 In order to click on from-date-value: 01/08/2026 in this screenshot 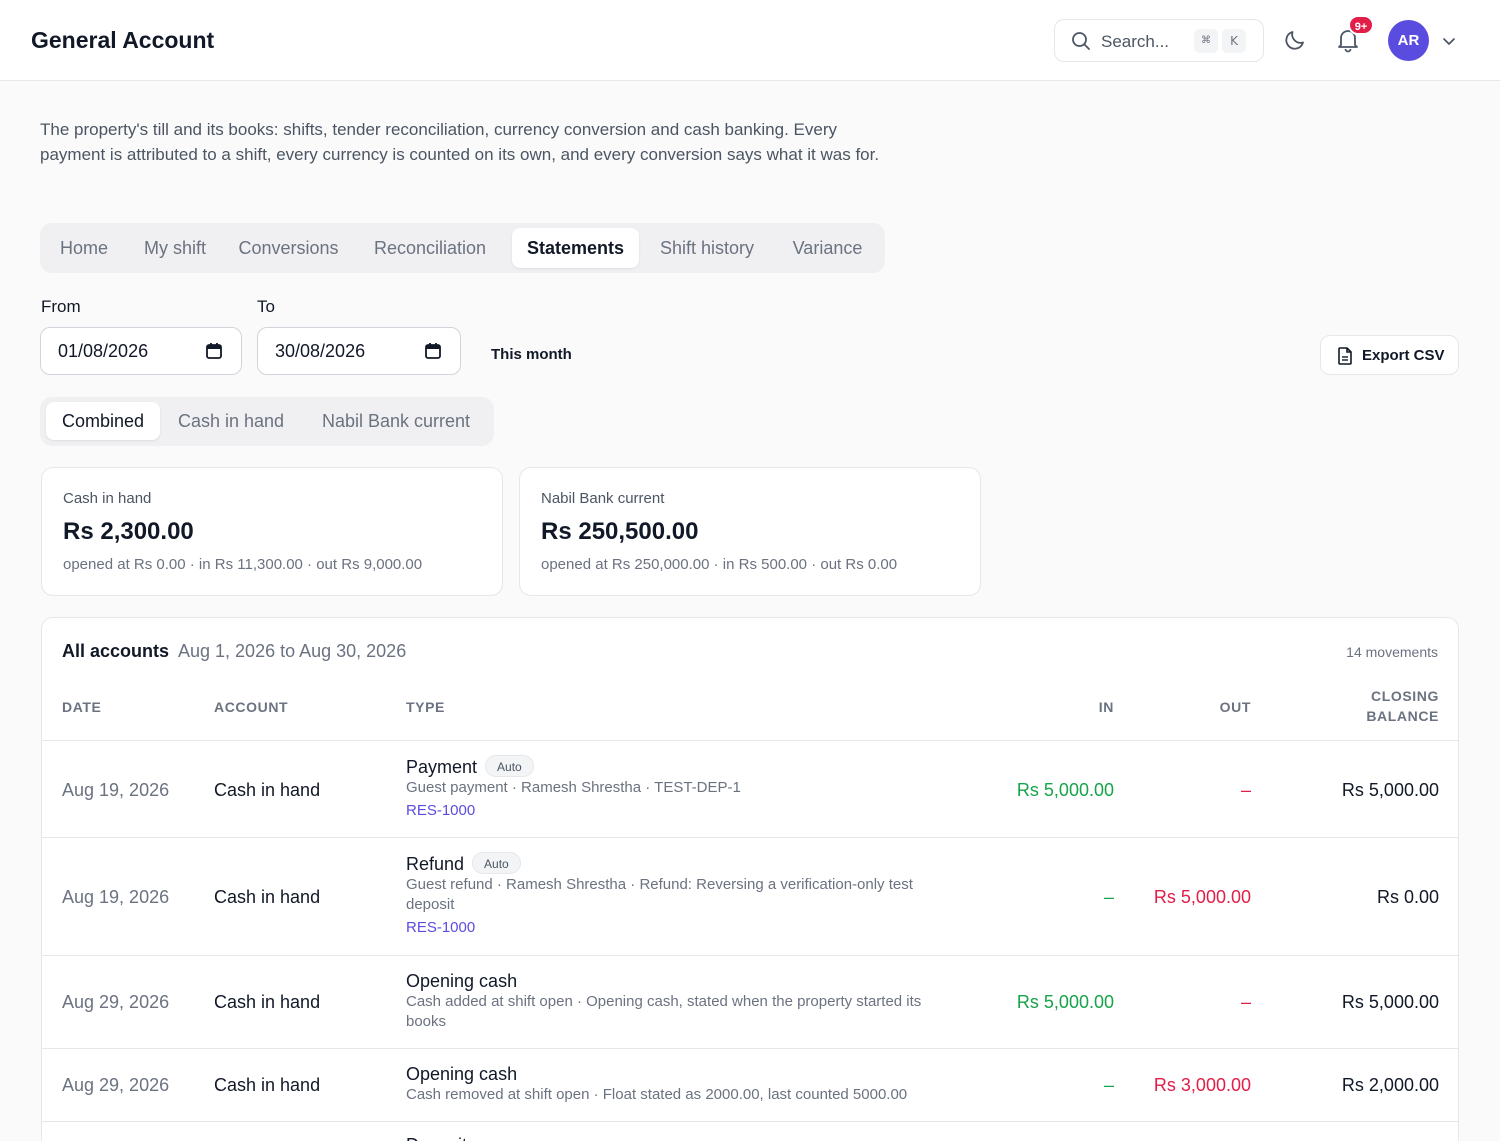, I will do `click(103, 351)`.